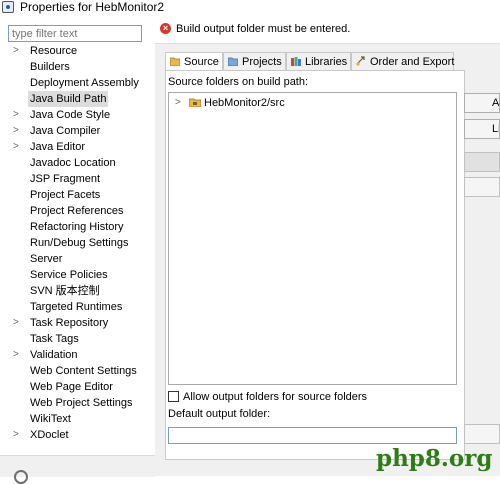 Image resolution: width=500 pixels, height=484 pixels. I want to click on tab-source: Source, so click(194, 61).